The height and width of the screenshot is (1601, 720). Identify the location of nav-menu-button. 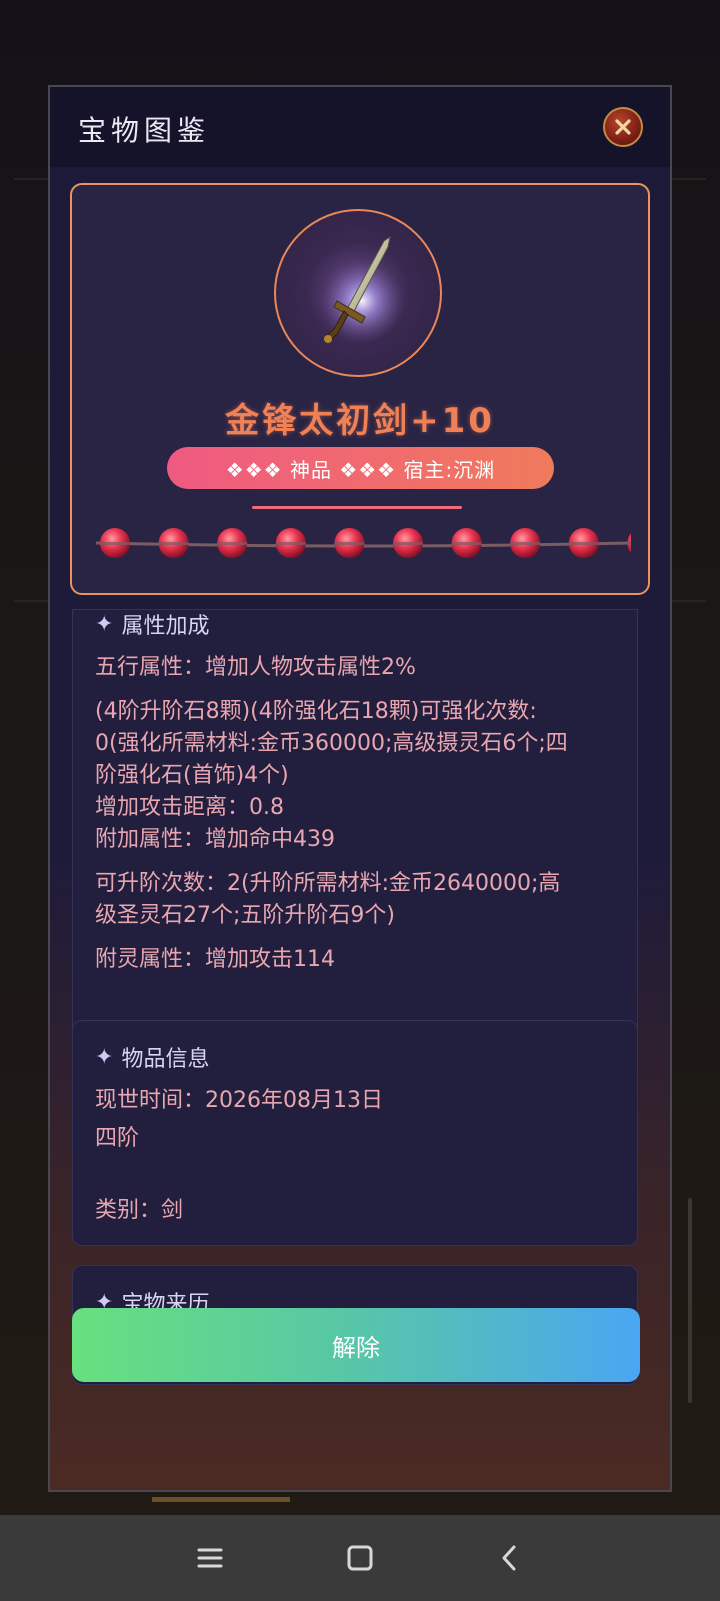
(210, 1558).